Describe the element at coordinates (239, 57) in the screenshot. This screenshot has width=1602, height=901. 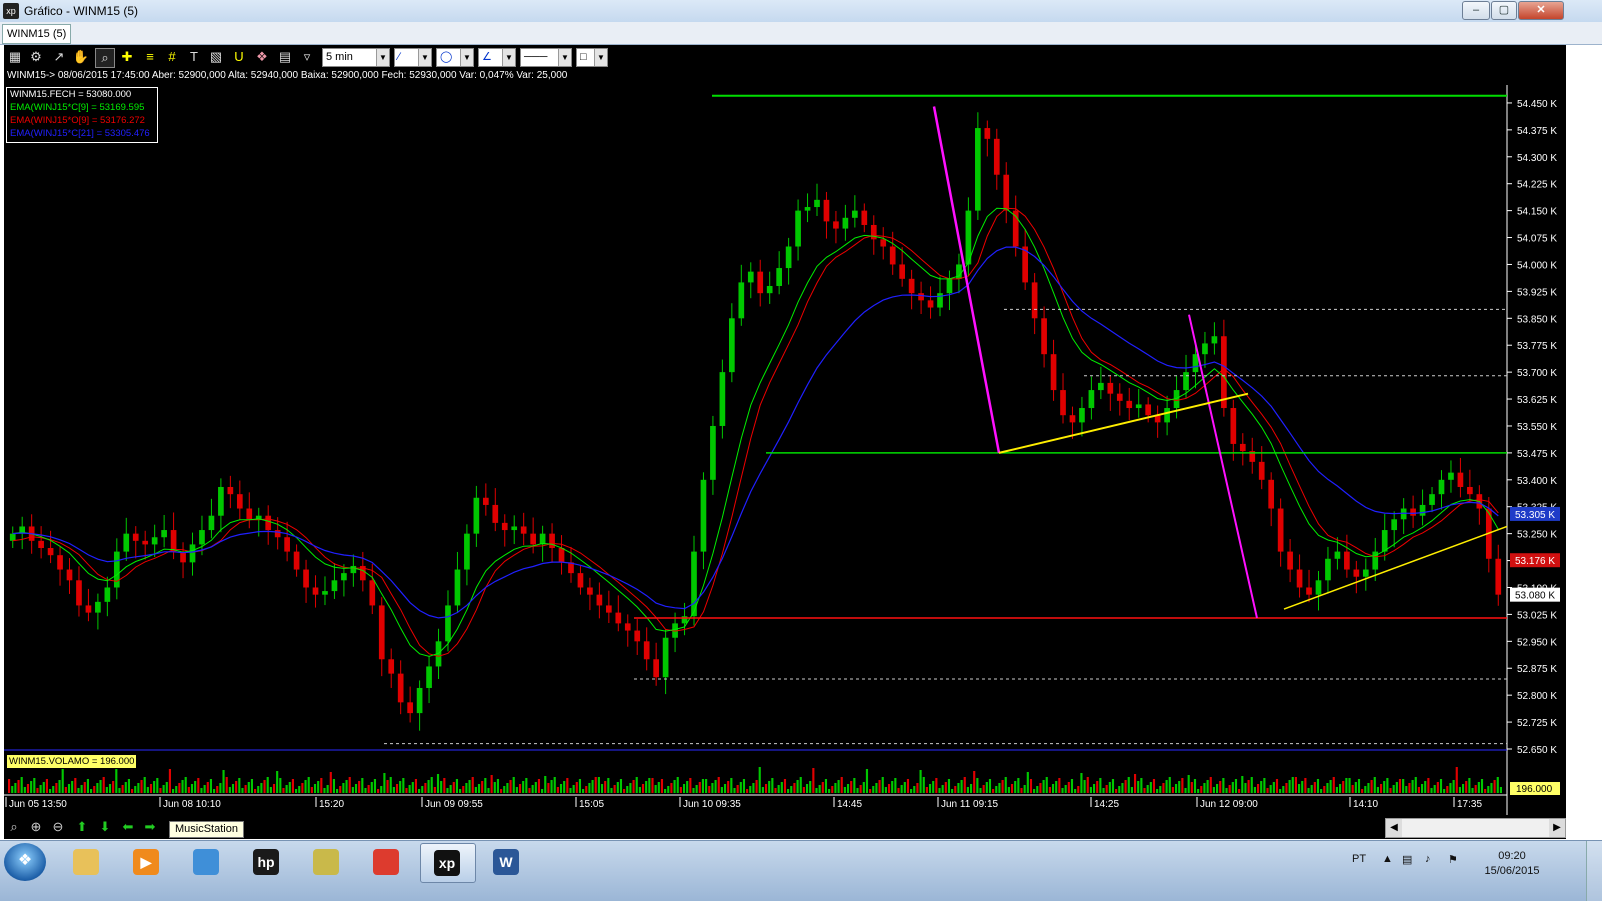
I see `magnet-icon: U` at that location.